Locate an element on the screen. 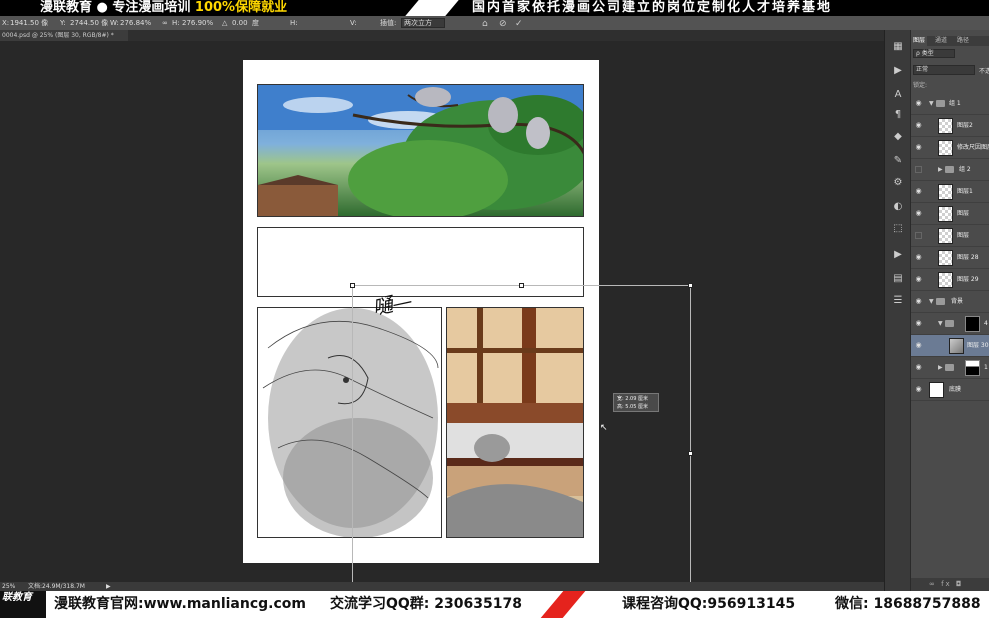  h-value-field: 276.90% is located at coordinates (197, 23).